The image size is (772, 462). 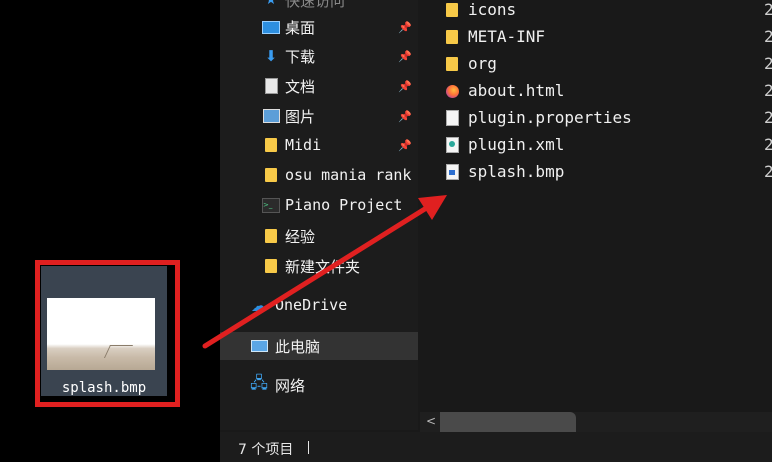 I want to click on list-item: plugin.properties 2, so click(x=595, y=118).